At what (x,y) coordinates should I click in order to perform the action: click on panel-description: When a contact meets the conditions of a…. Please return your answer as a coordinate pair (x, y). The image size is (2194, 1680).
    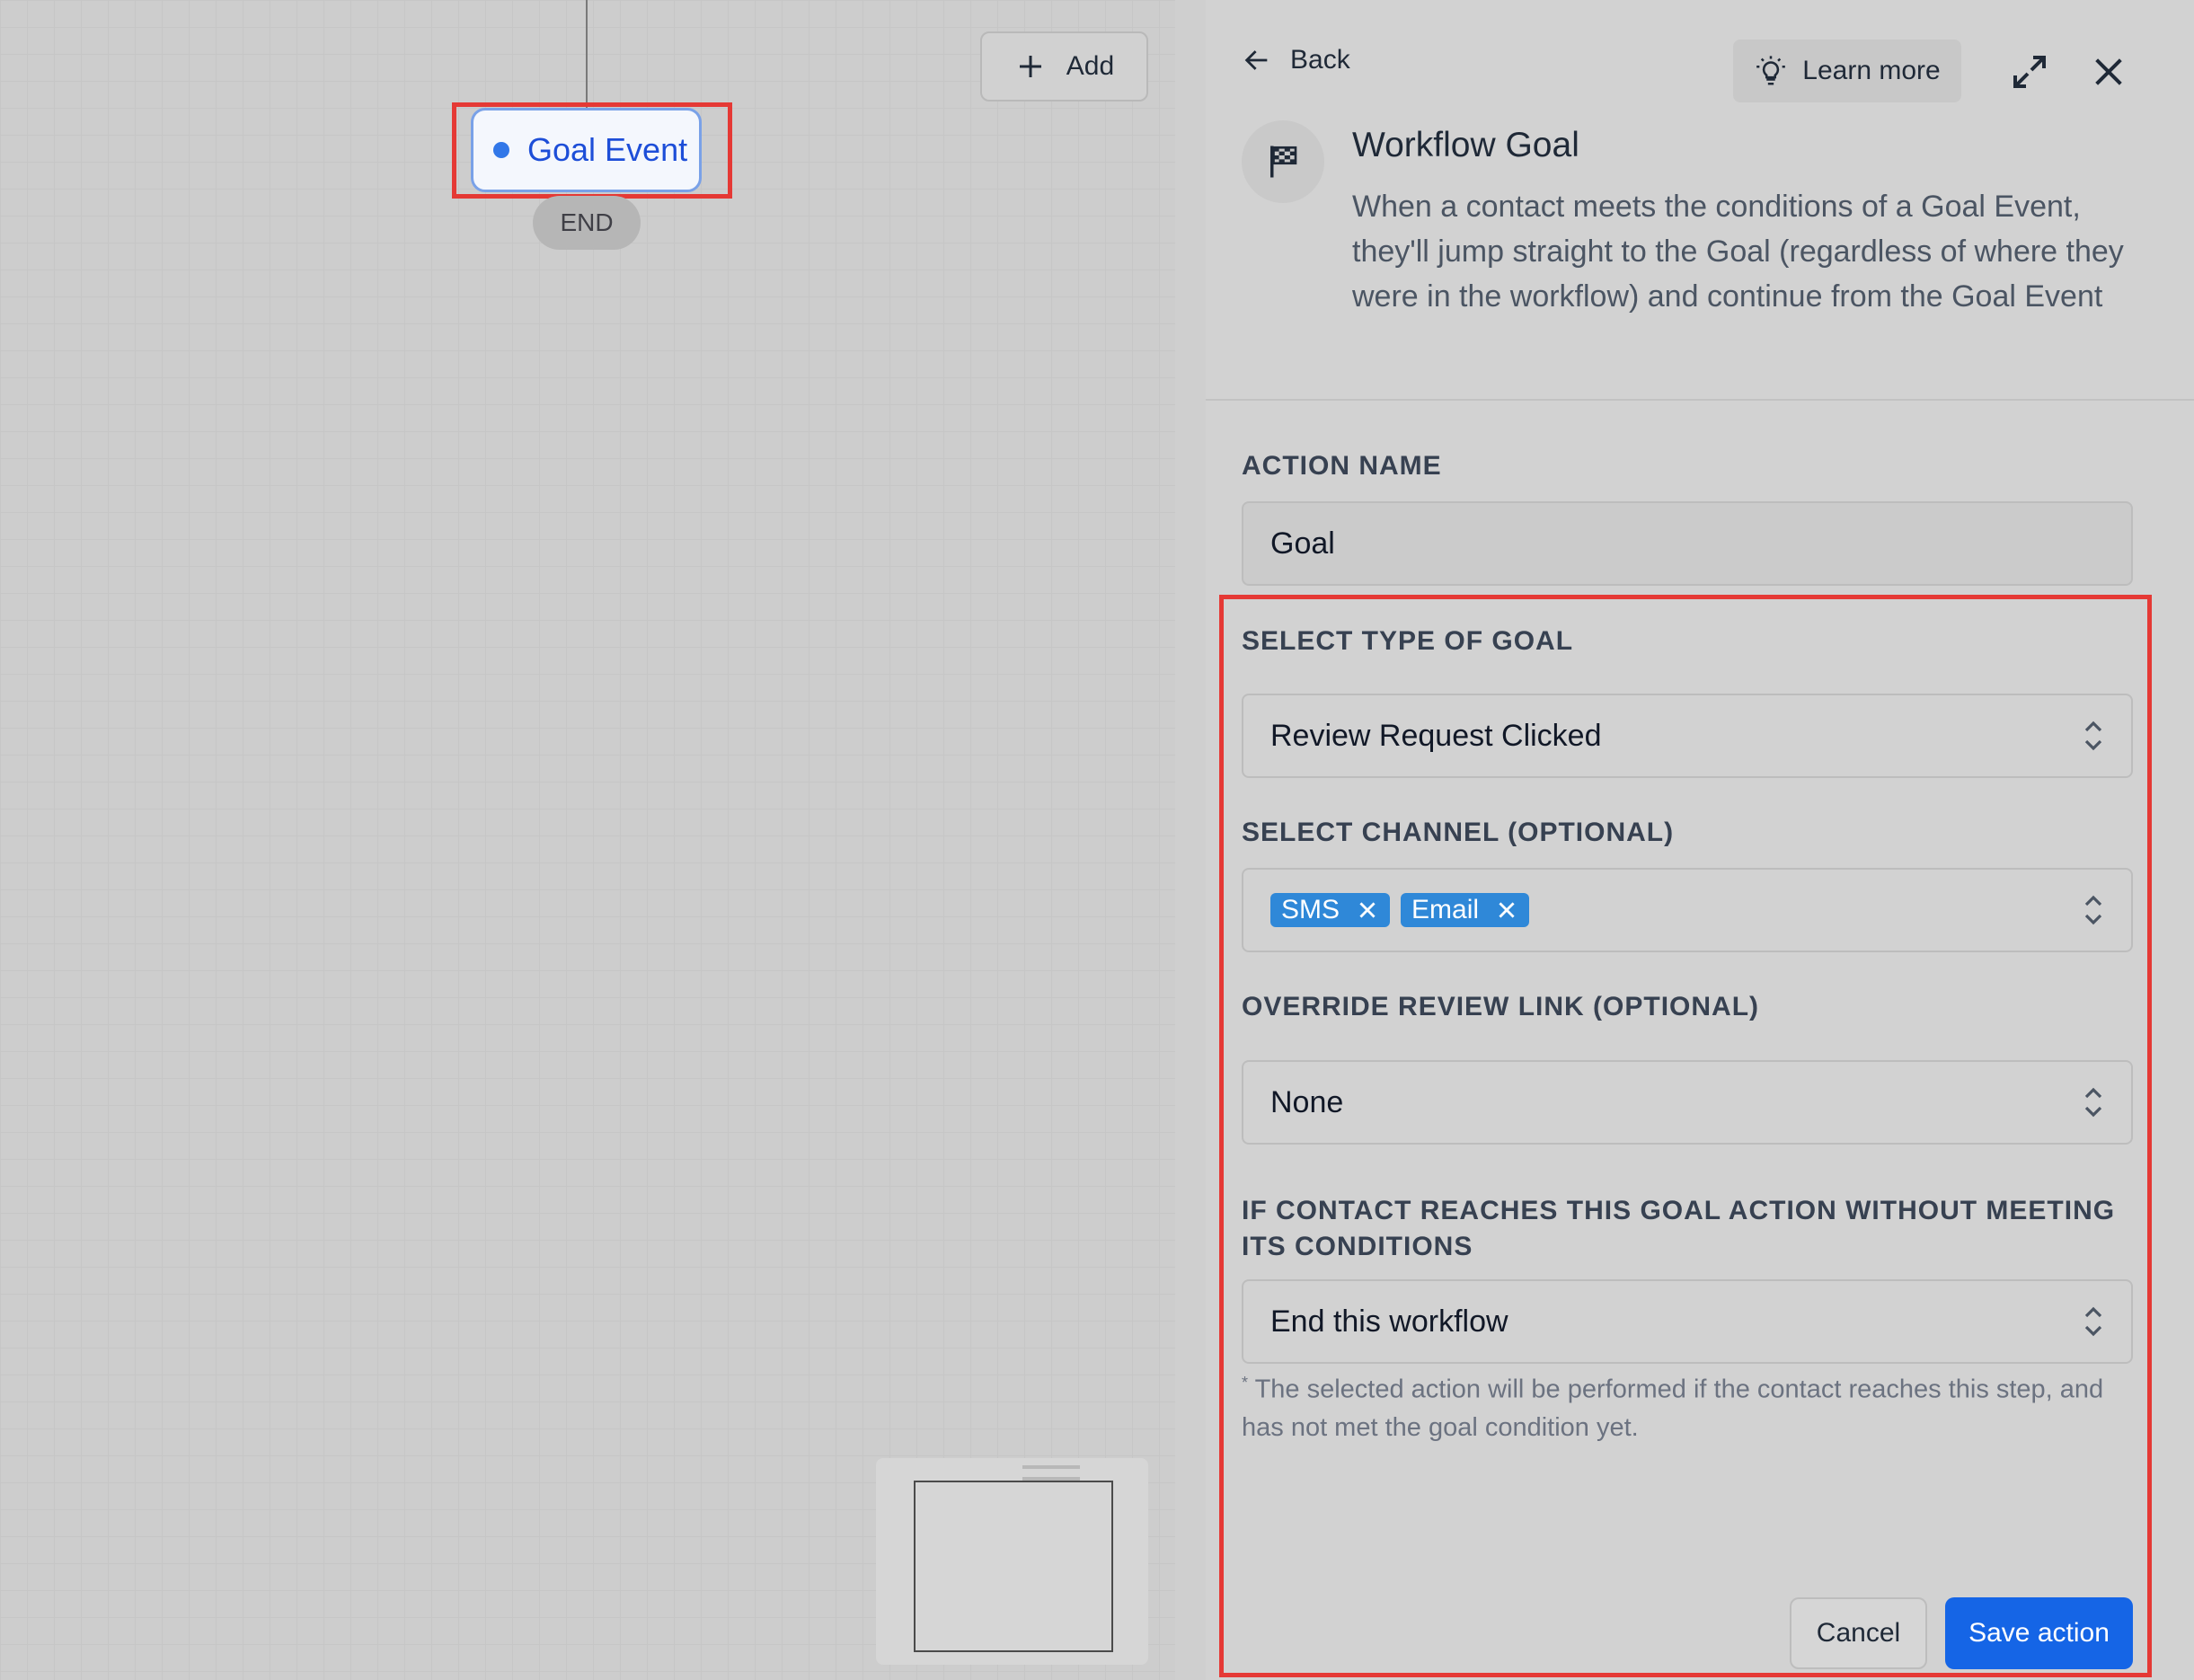
    Looking at the image, I should click on (1738, 252).